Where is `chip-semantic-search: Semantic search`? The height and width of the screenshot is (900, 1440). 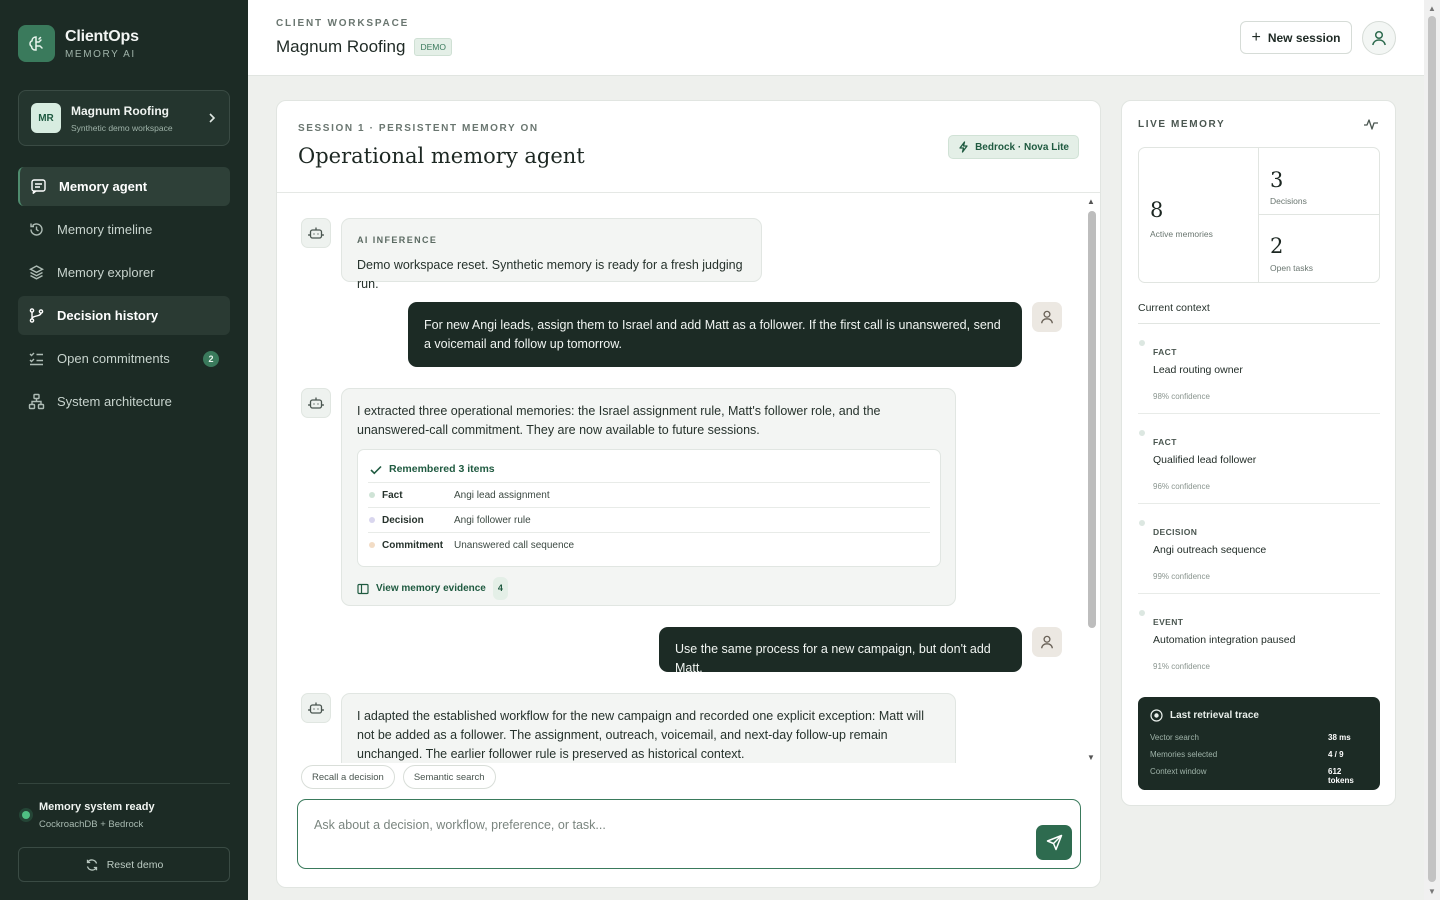 chip-semantic-search: Semantic search is located at coordinates (449, 777).